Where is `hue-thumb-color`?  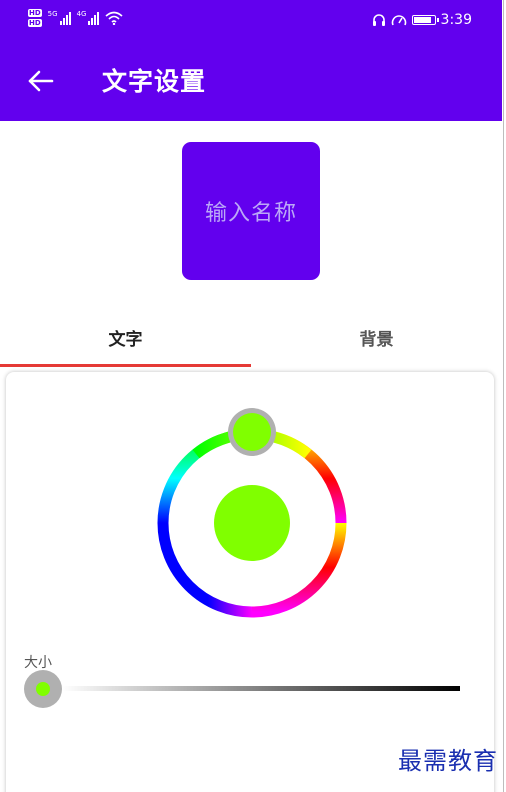 hue-thumb-color is located at coordinates (252, 432).